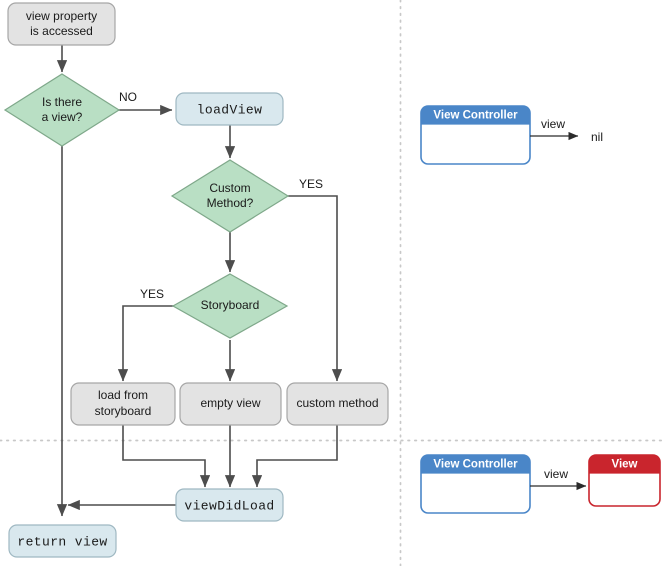 The width and height of the screenshot is (663, 566). Describe the element at coordinates (166, 456) in the screenshot. I see `edge-loadfromstoryboard-to-viewdidload` at that location.